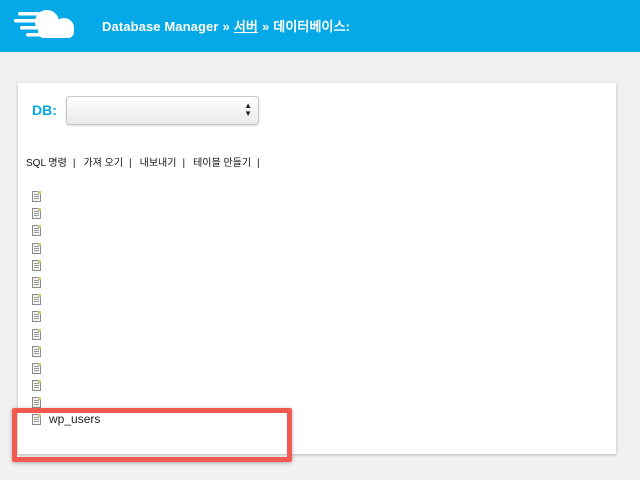  I want to click on db-label: DB:, so click(44, 110).